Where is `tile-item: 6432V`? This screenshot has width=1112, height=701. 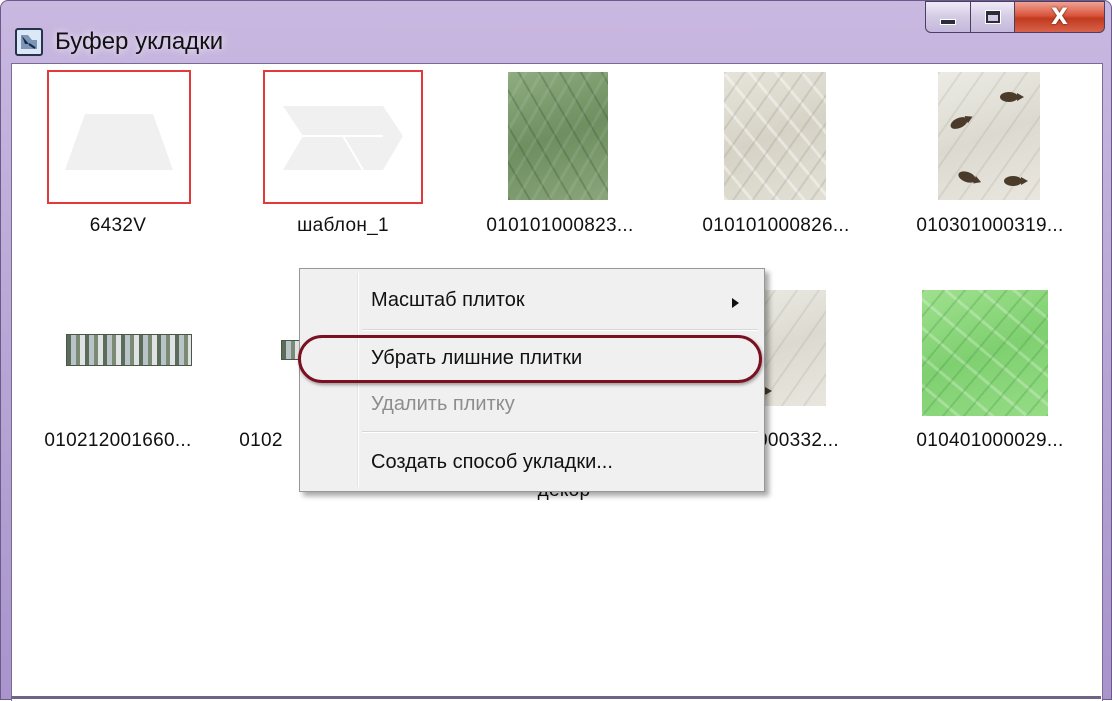
tile-item: 6432V is located at coordinates (118, 155).